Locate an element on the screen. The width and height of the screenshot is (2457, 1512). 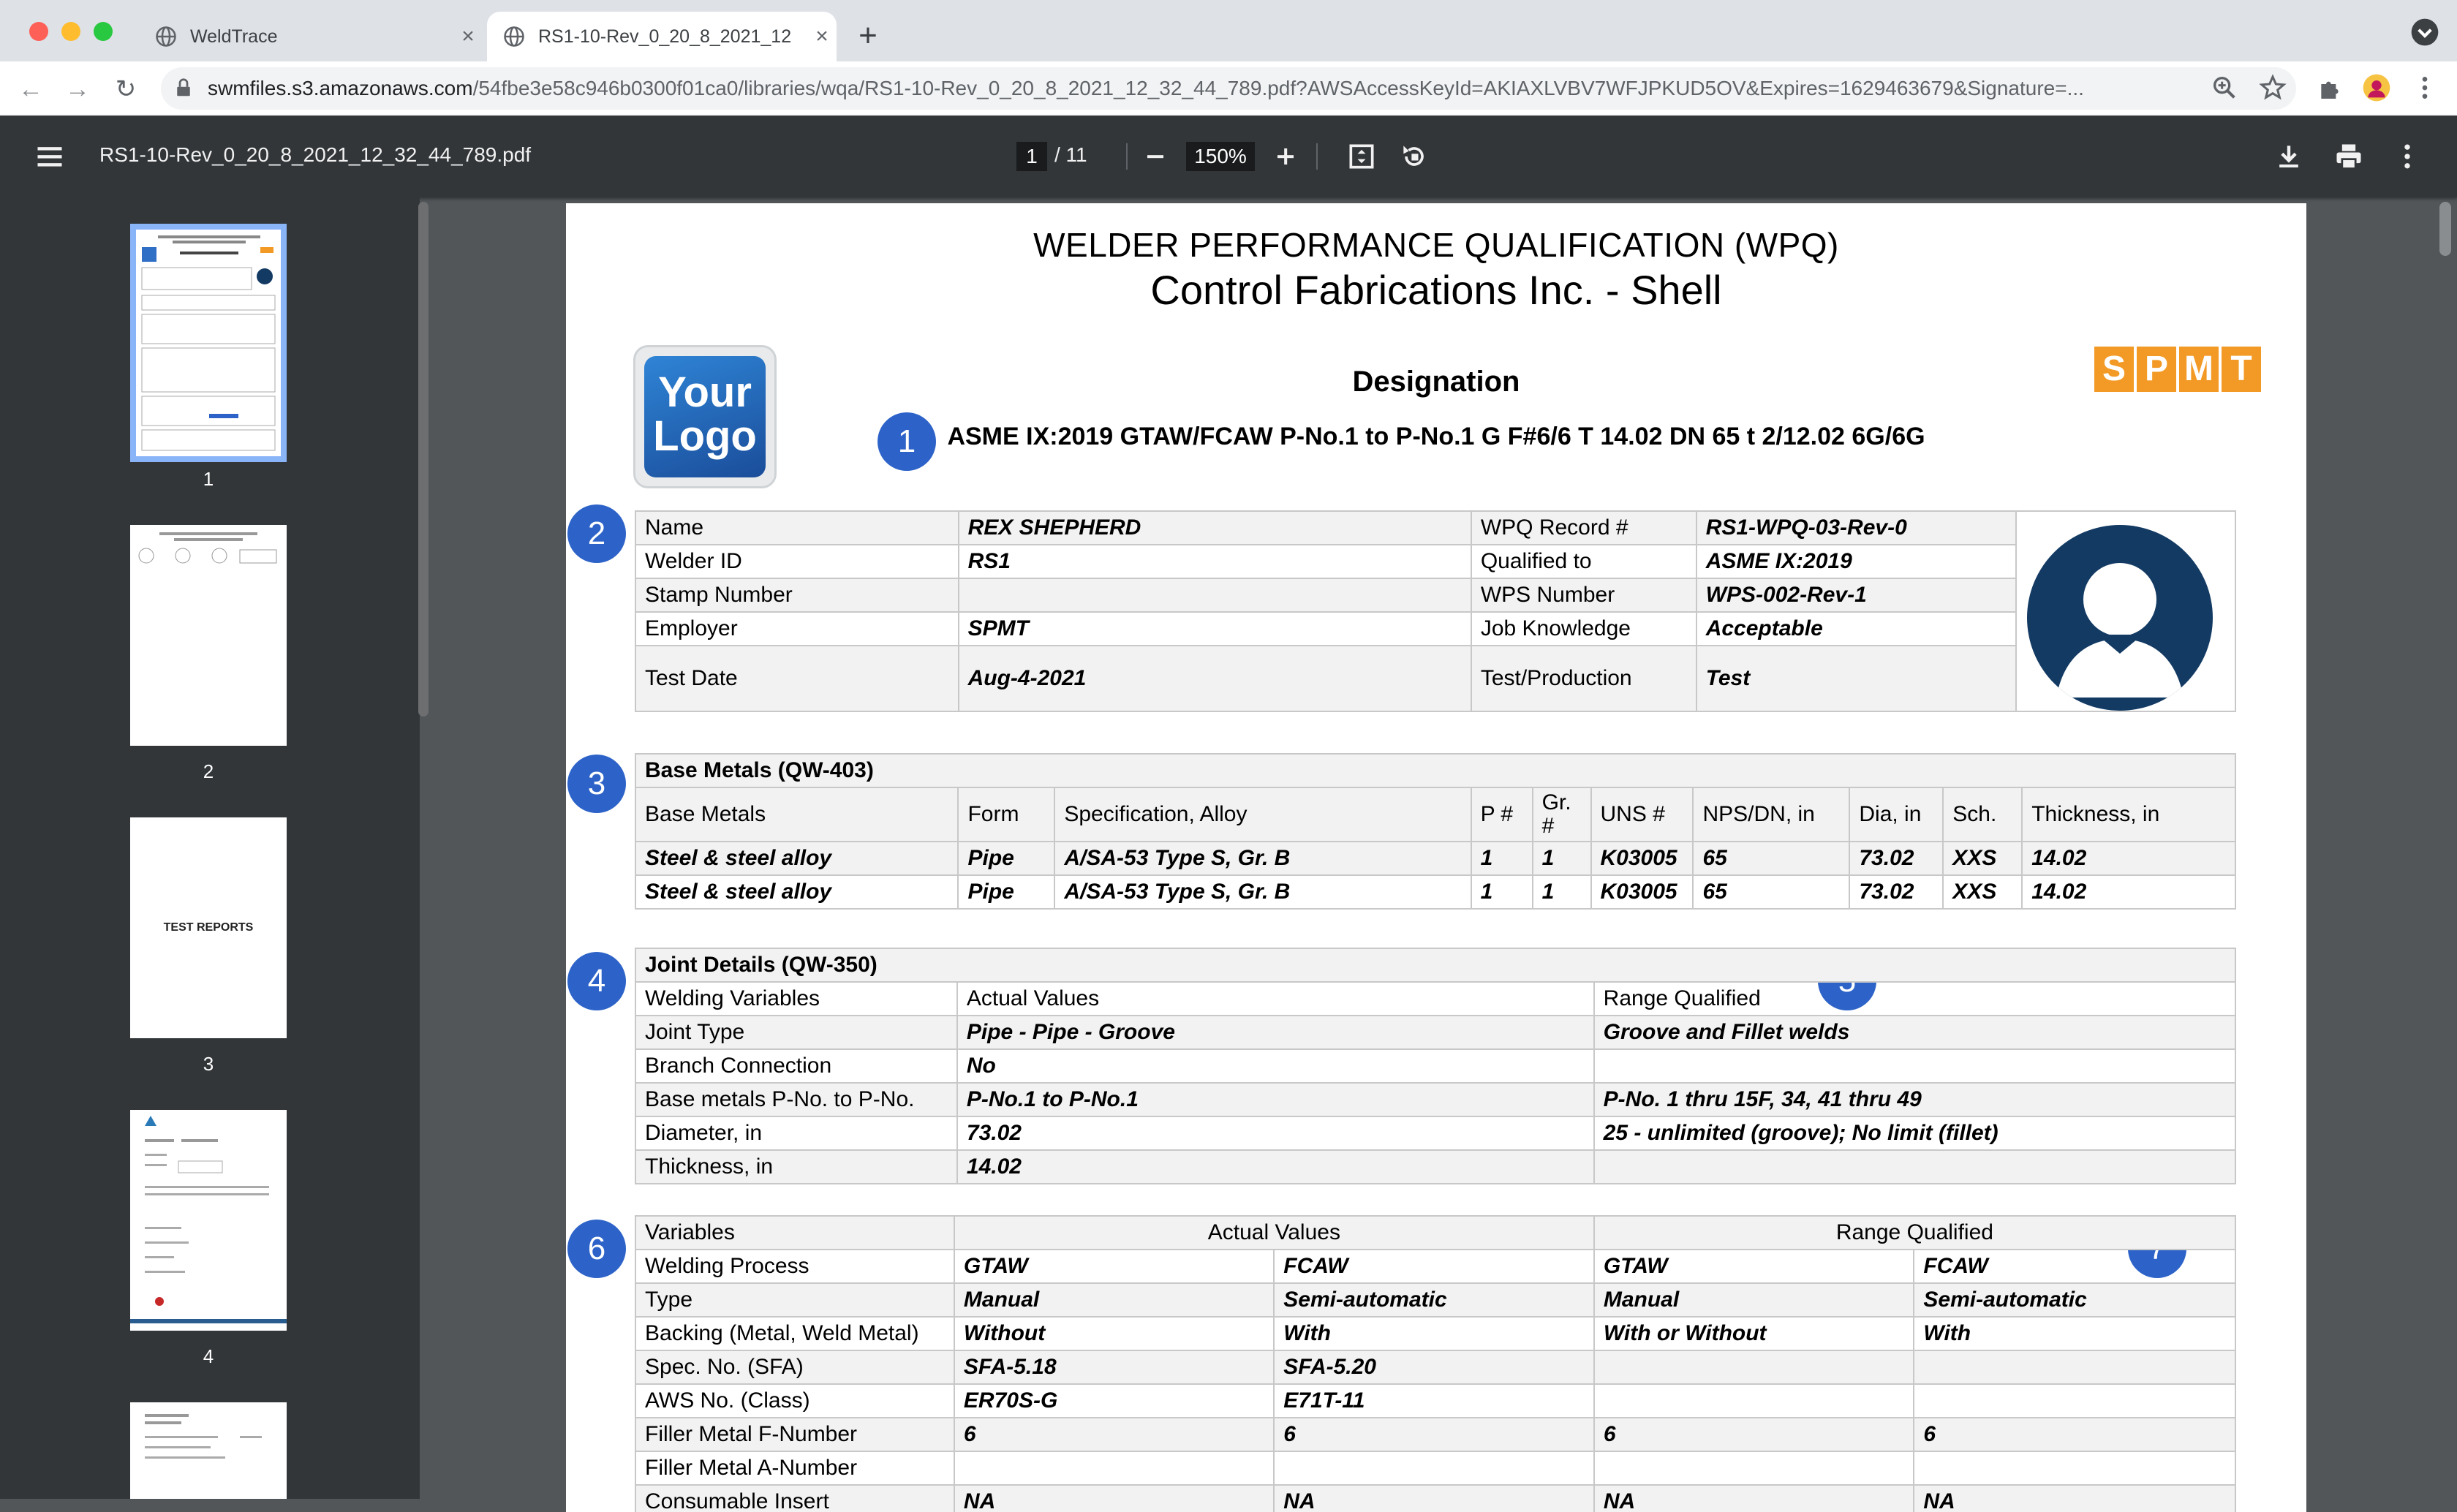
table-cell: Thickness, in is located at coordinates (796, 1166).